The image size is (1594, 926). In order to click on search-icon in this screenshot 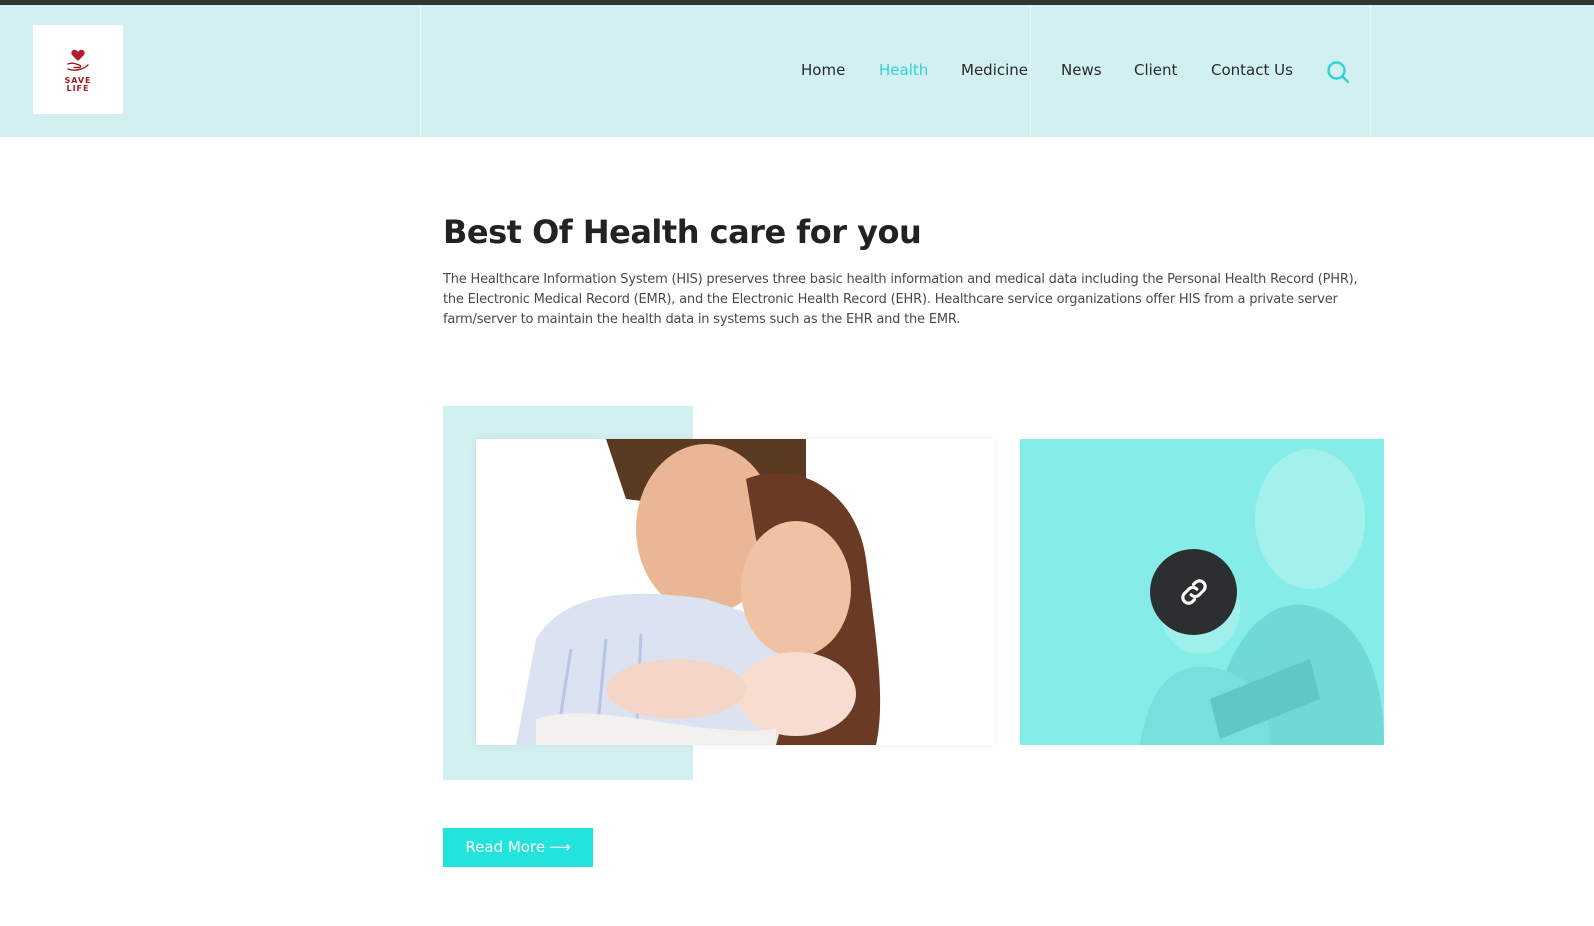, I will do `click(1338, 72)`.